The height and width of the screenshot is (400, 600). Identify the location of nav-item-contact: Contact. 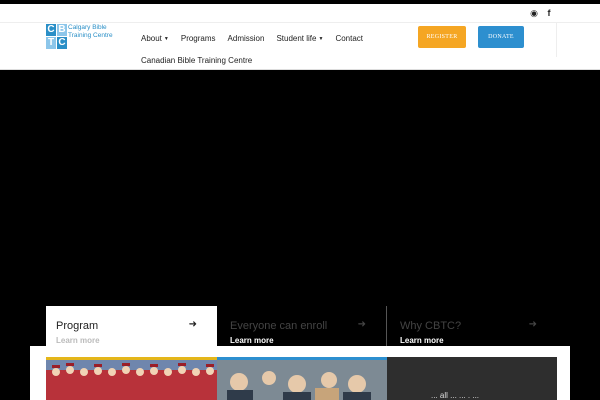
(349, 38).